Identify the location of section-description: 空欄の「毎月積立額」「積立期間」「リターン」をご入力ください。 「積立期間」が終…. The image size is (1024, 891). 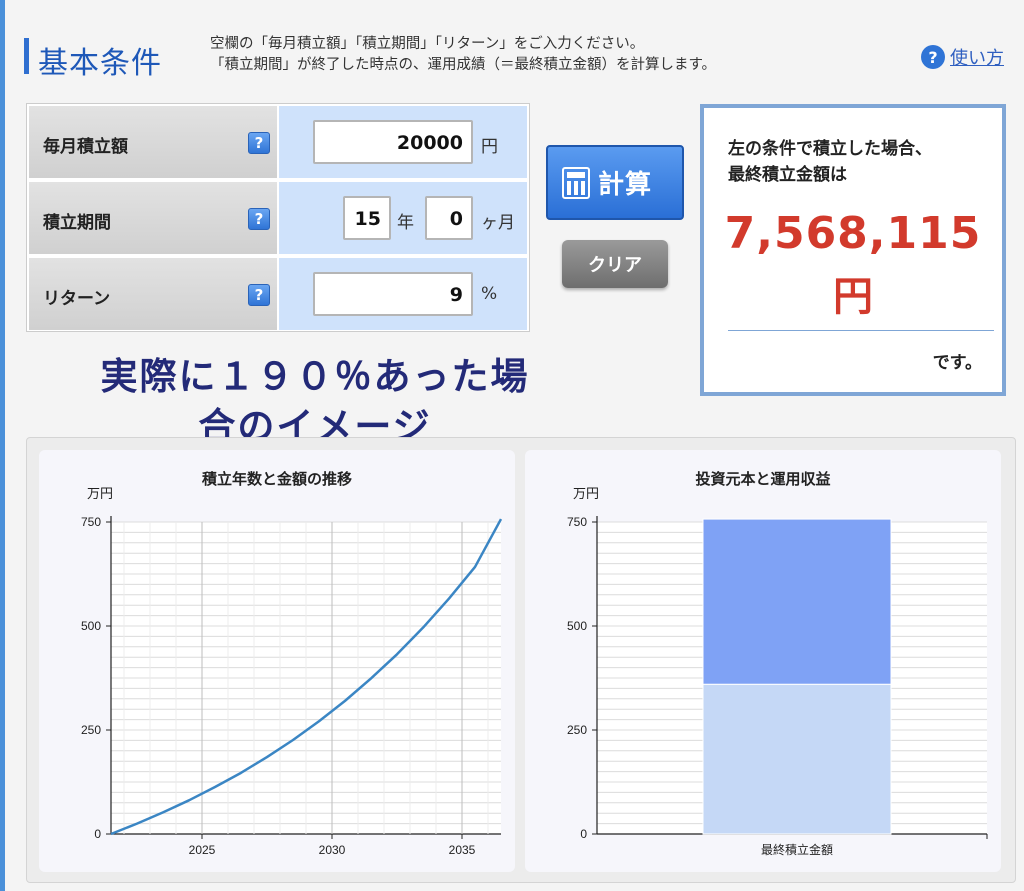
(463, 55).